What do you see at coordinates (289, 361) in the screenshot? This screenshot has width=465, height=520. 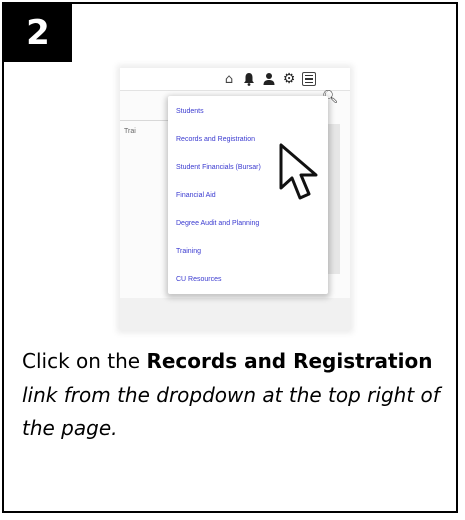 I see `instruction-link-name: Records and Registration` at bounding box center [289, 361].